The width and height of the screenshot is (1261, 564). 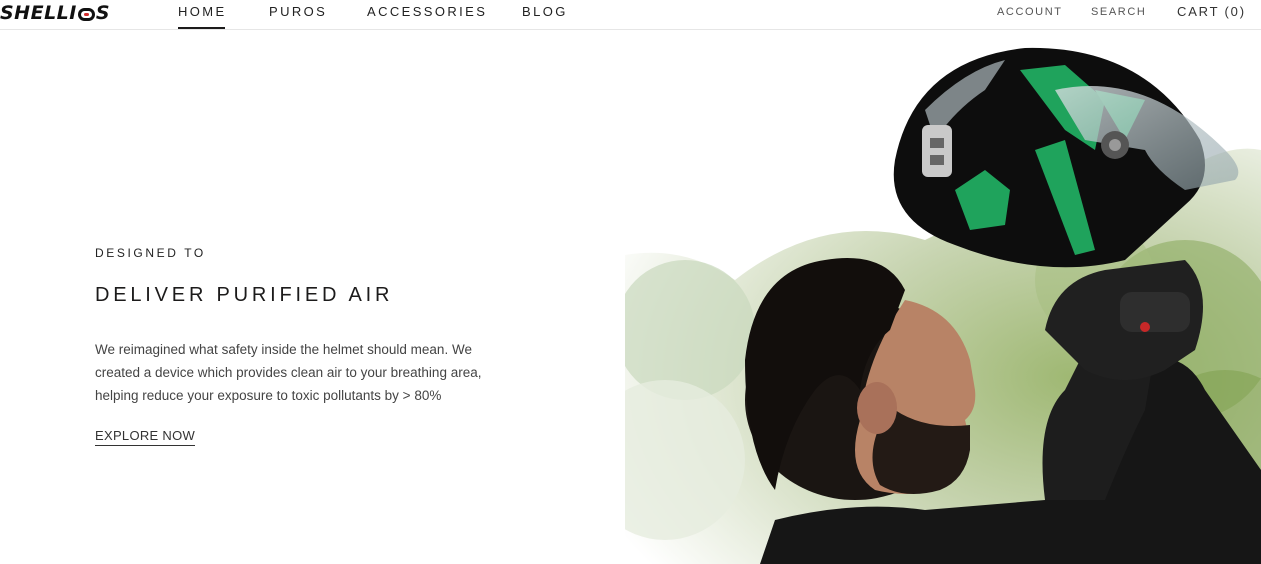 I want to click on search-link: SEARCH, so click(x=1118, y=12).